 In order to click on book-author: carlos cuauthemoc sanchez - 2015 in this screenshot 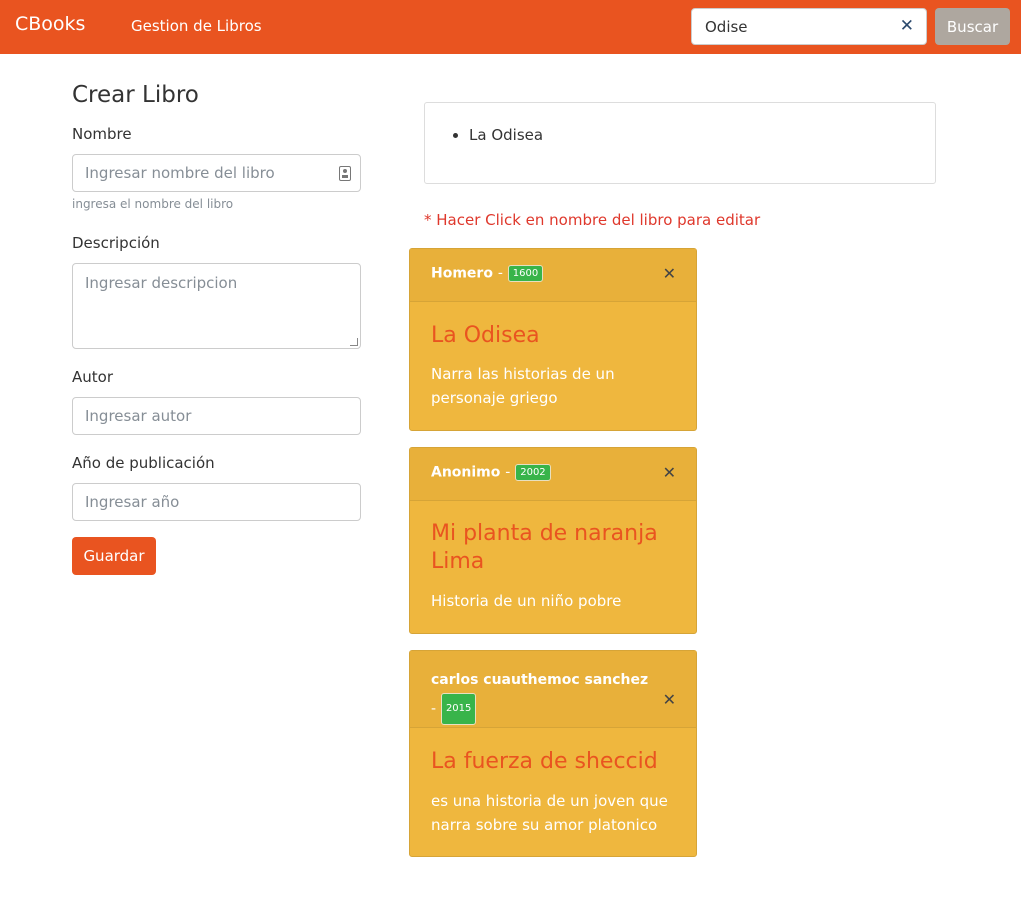, I will do `click(543, 696)`.